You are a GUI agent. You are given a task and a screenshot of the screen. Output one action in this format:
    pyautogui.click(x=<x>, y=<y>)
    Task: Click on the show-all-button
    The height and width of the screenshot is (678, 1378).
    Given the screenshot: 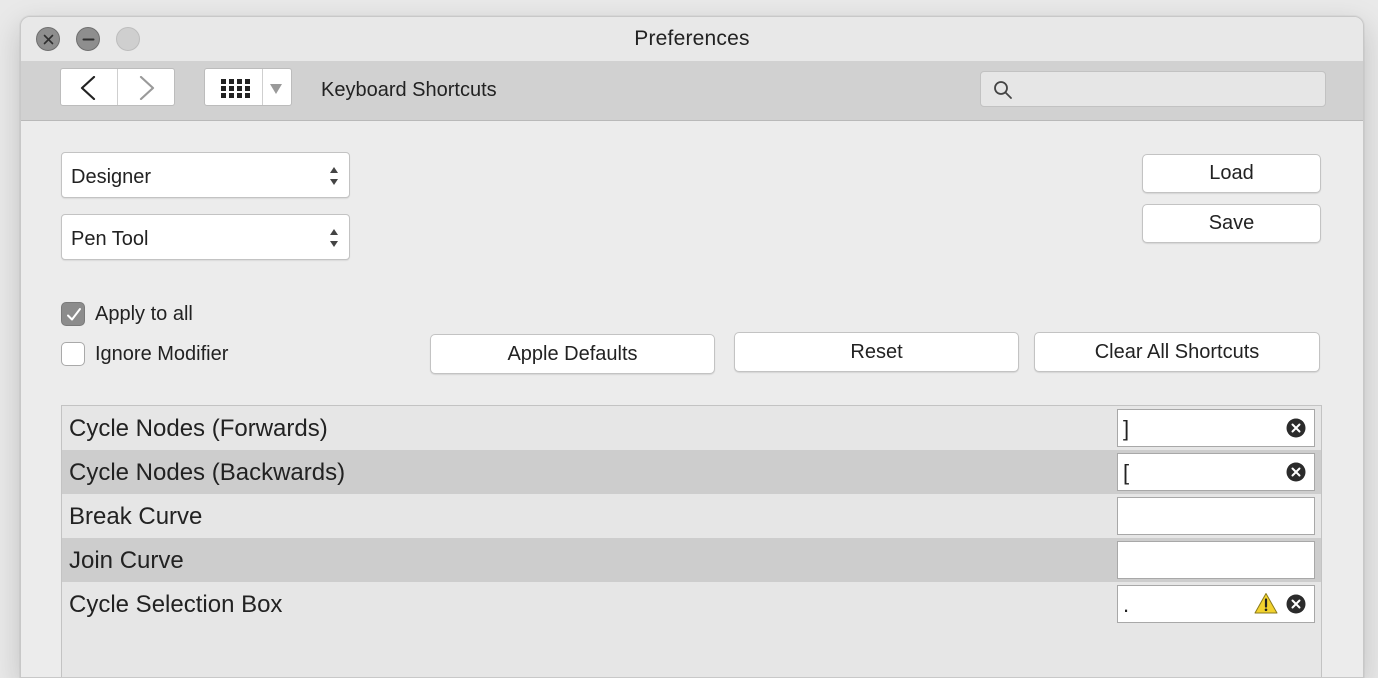 What is the action you would take?
    pyautogui.click(x=235, y=90)
    